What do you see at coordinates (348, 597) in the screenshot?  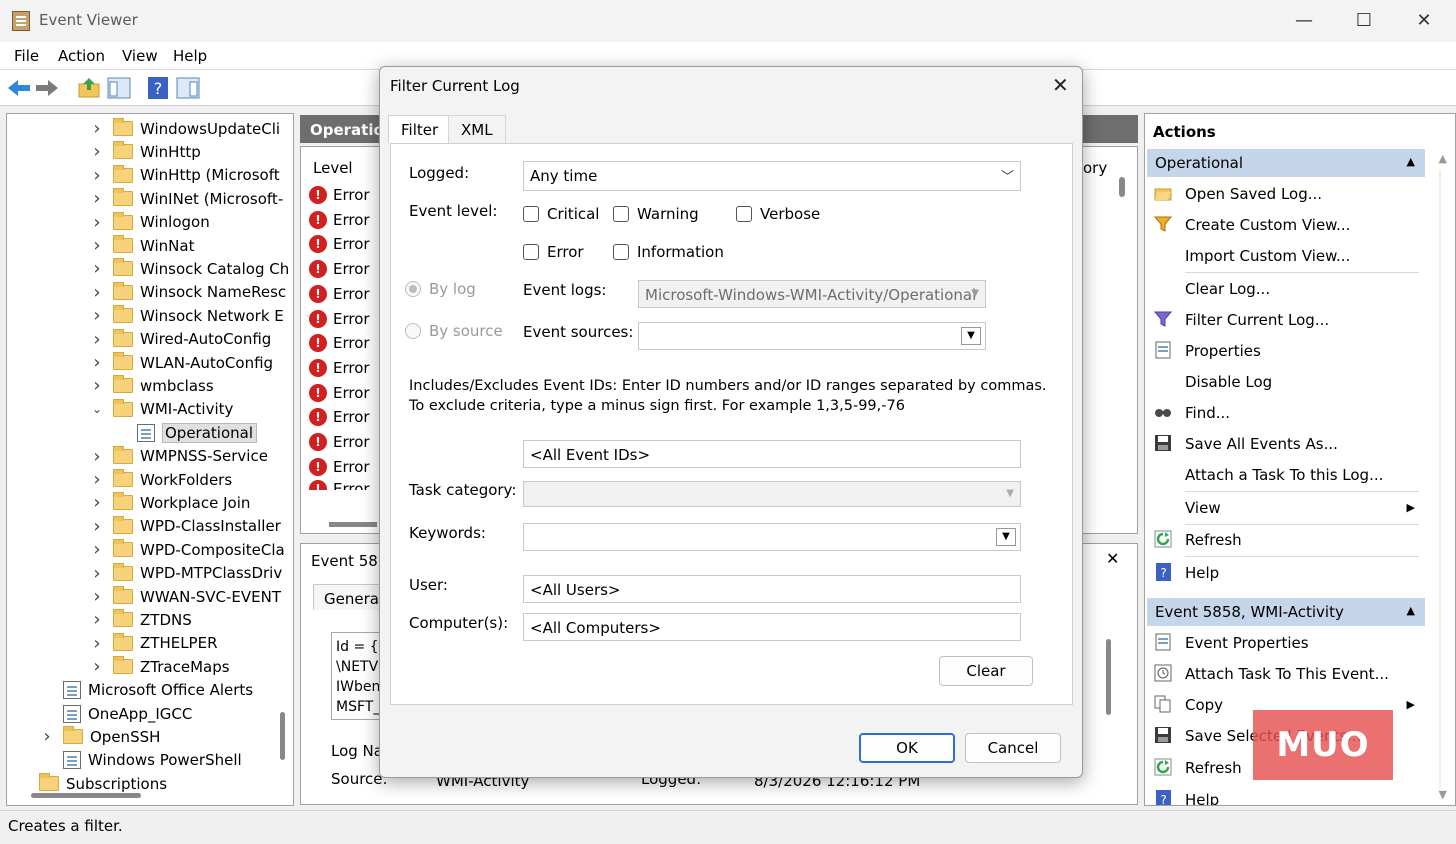 I see `tab-general: General` at bounding box center [348, 597].